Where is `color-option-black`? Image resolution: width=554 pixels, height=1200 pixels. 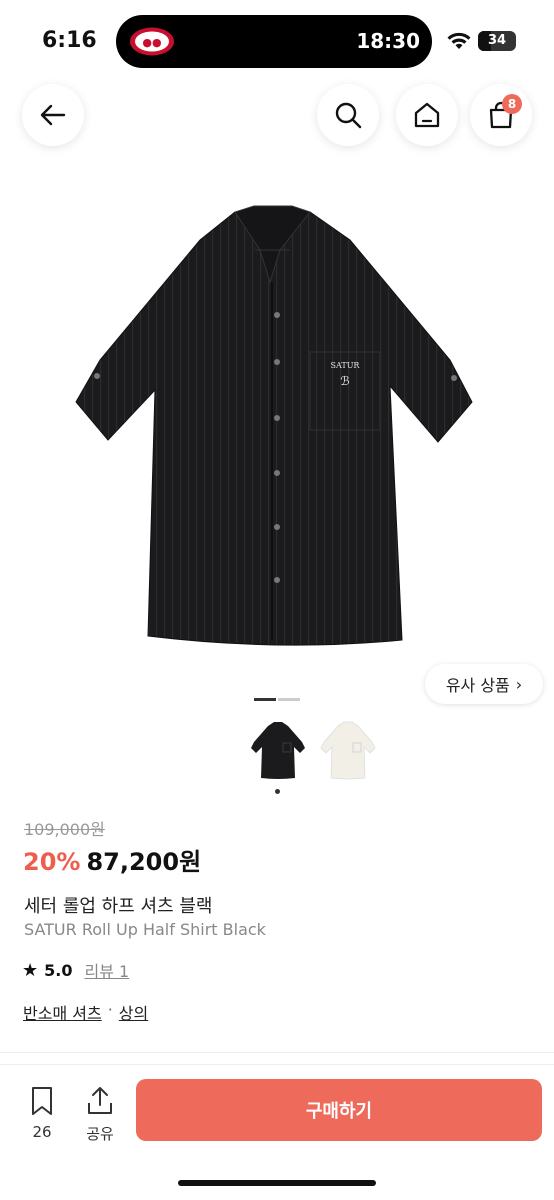
color-option-black is located at coordinates (278, 751).